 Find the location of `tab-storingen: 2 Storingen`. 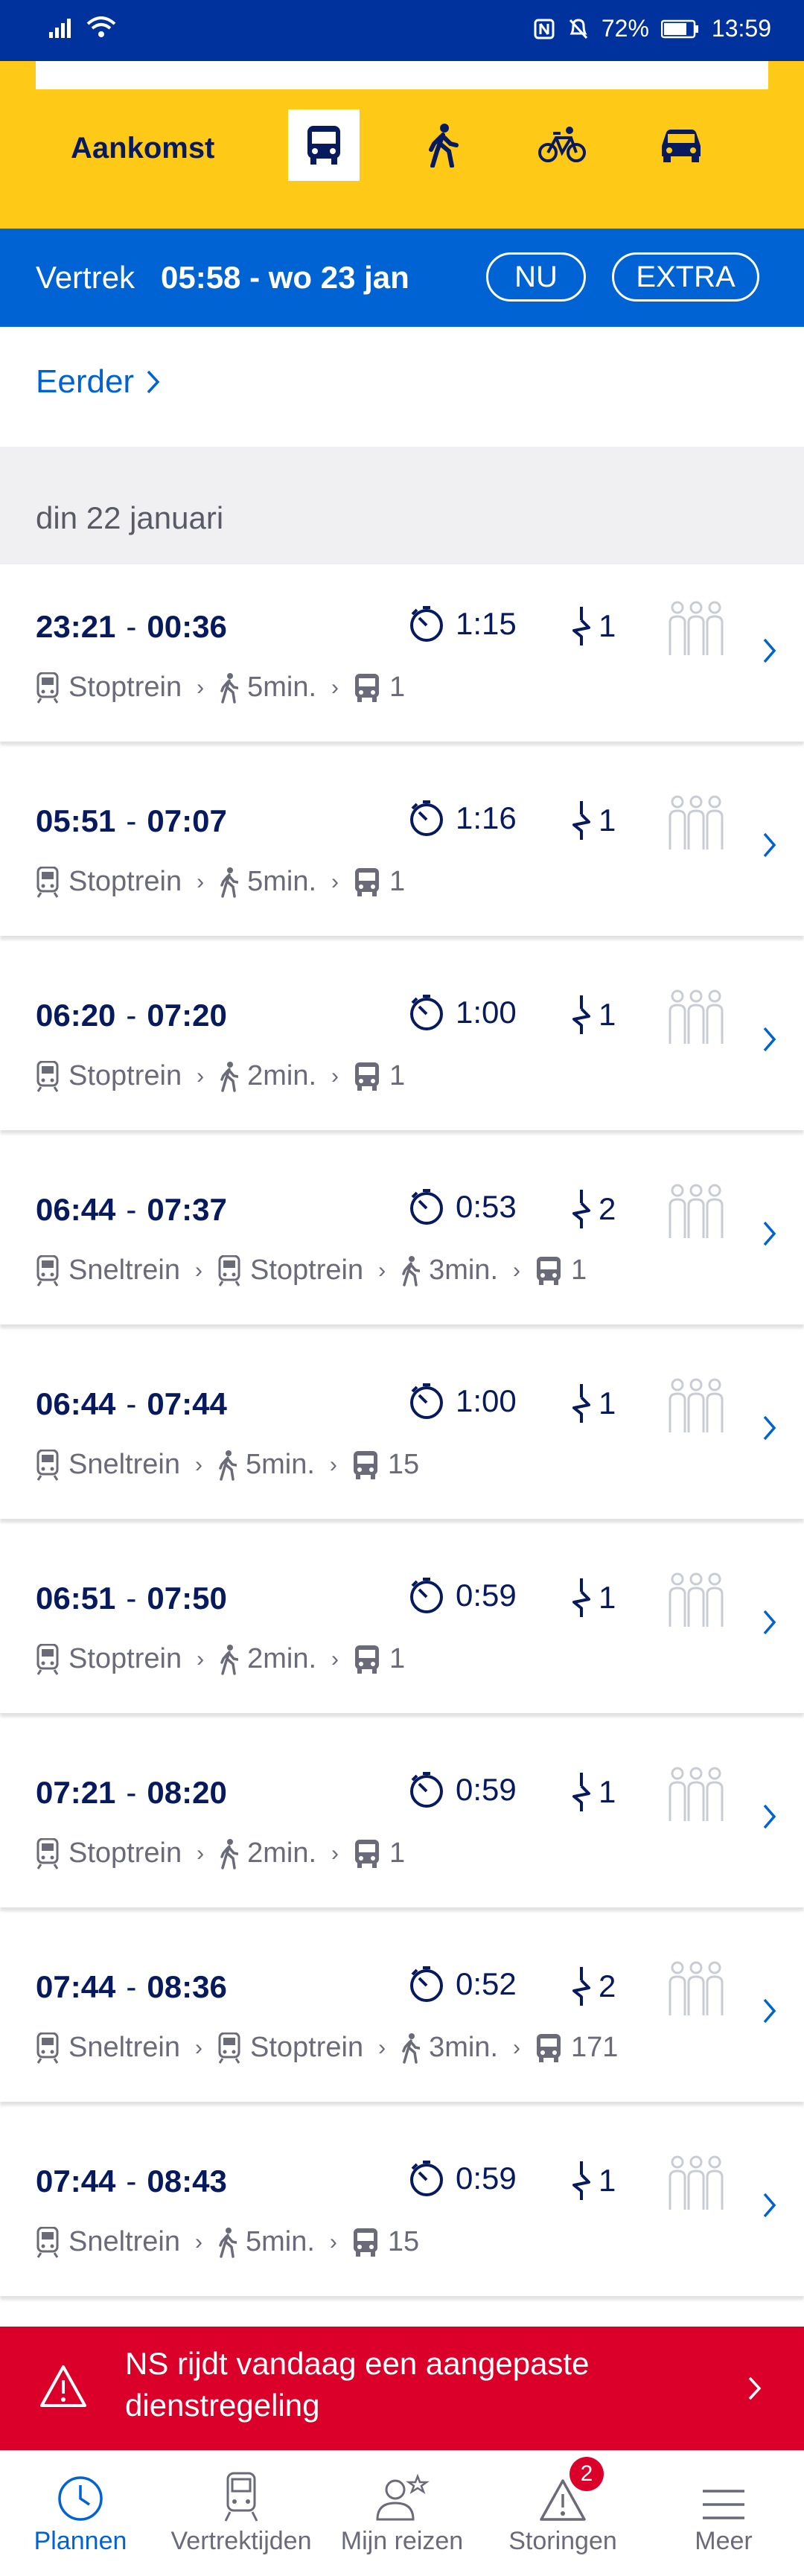

tab-storingen: 2 Storingen is located at coordinates (562, 2513).